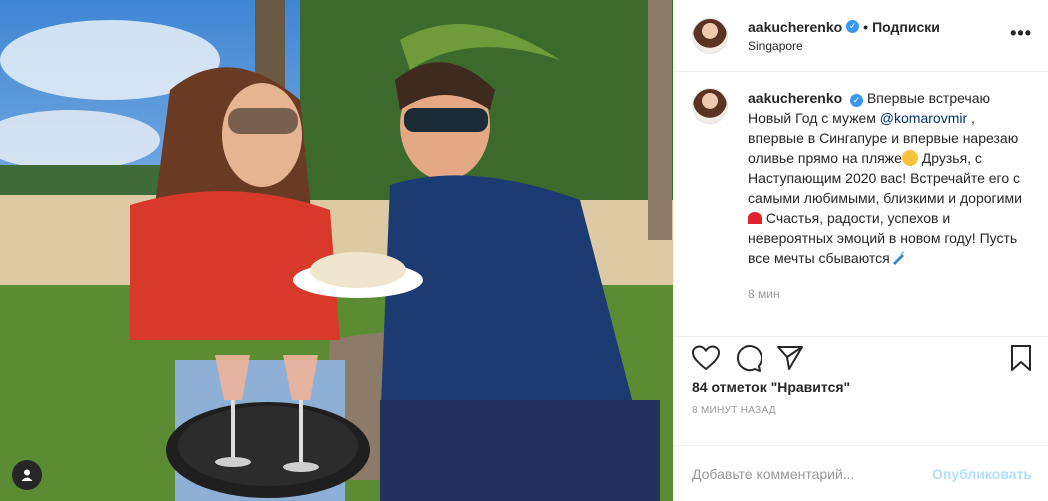 This screenshot has width=1048, height=501. Describe the element at coordinates (909, 158) in the screenshot. I see `grin-emoji-icon` at that location.